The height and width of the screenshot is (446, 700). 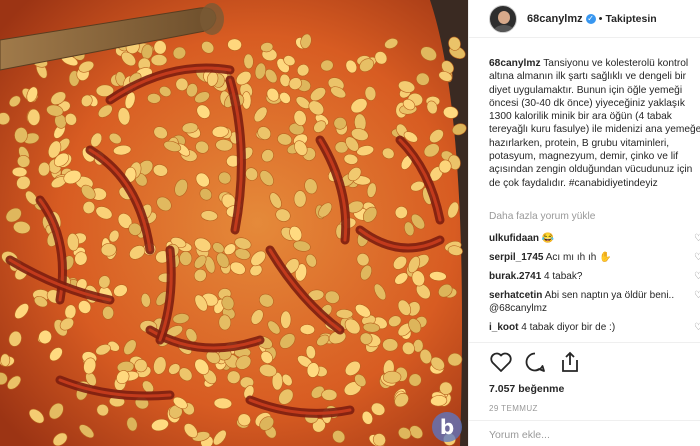 I want to click on comment-username: ulkufidaan, so click(x=514, y=238).